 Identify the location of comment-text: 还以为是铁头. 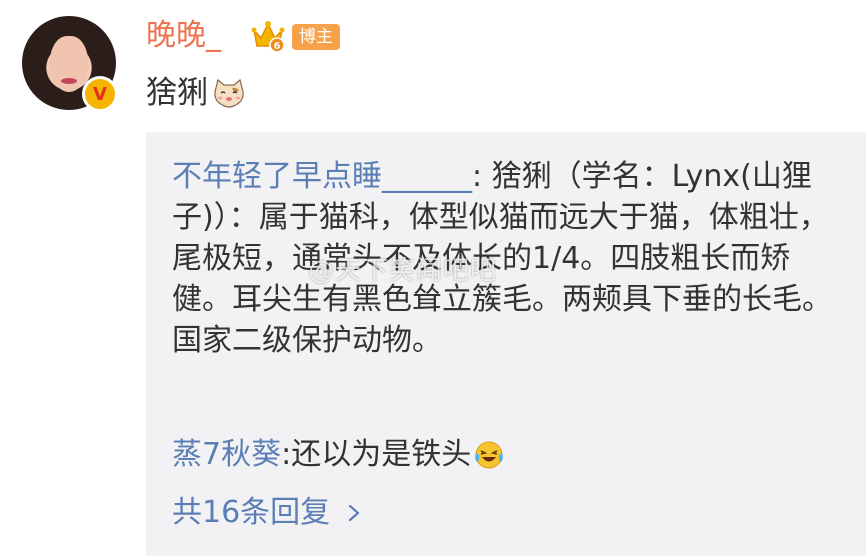
(381, 454).